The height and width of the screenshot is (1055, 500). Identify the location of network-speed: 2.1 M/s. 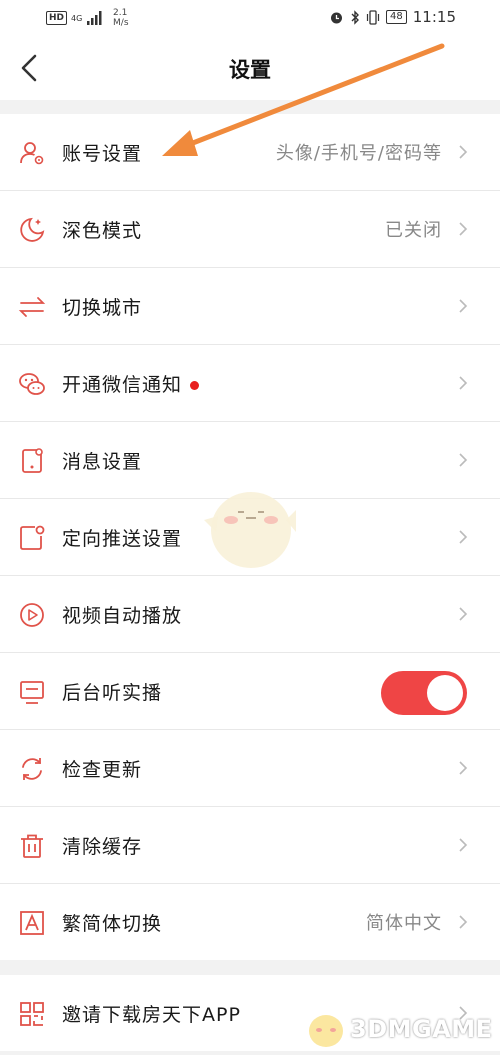
(121, 18).